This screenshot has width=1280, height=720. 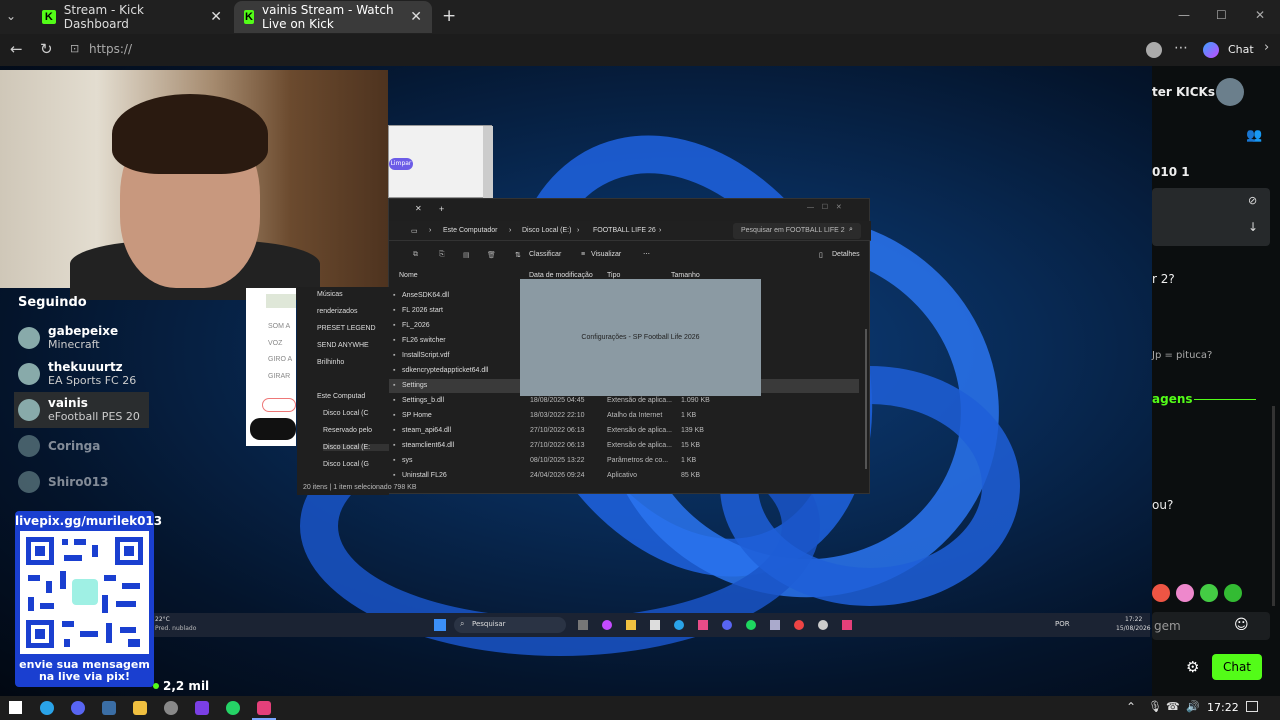 I want to click on column-date: Data de modificação, so click(x=561, y=275).